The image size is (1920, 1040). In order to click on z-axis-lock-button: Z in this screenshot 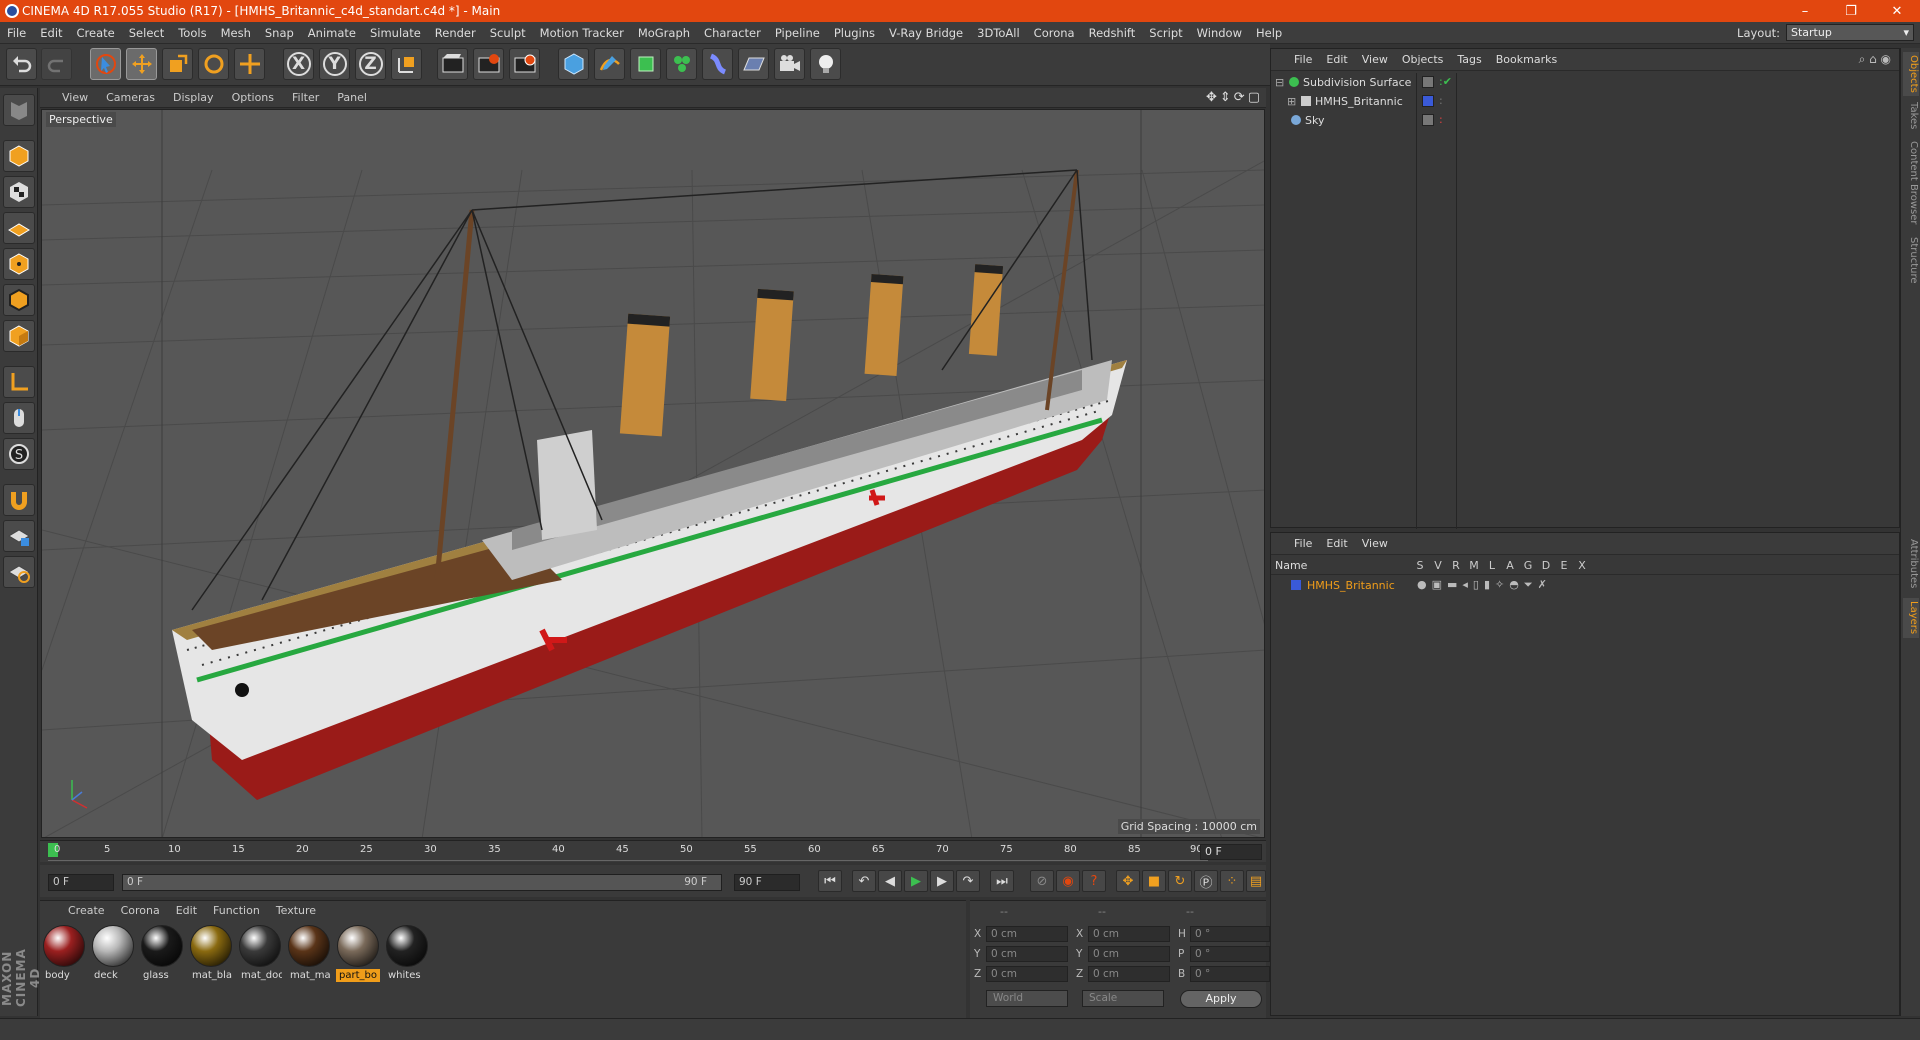, I will do `click(370, 64)`.